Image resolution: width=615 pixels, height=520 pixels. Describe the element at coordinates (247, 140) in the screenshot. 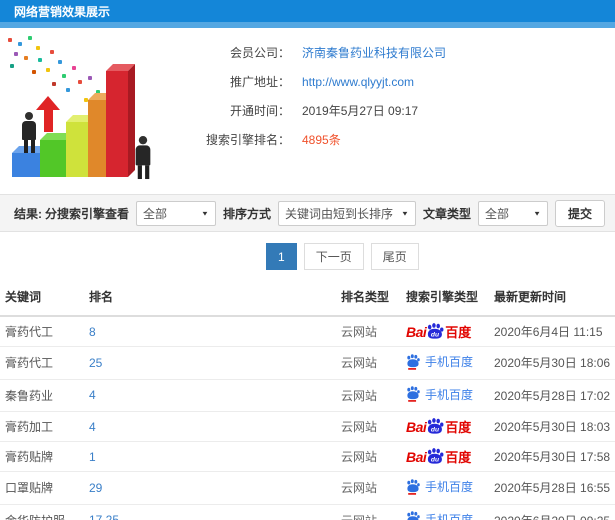

I see `engine-rank-label: 搜索引擎排名：` at that location.